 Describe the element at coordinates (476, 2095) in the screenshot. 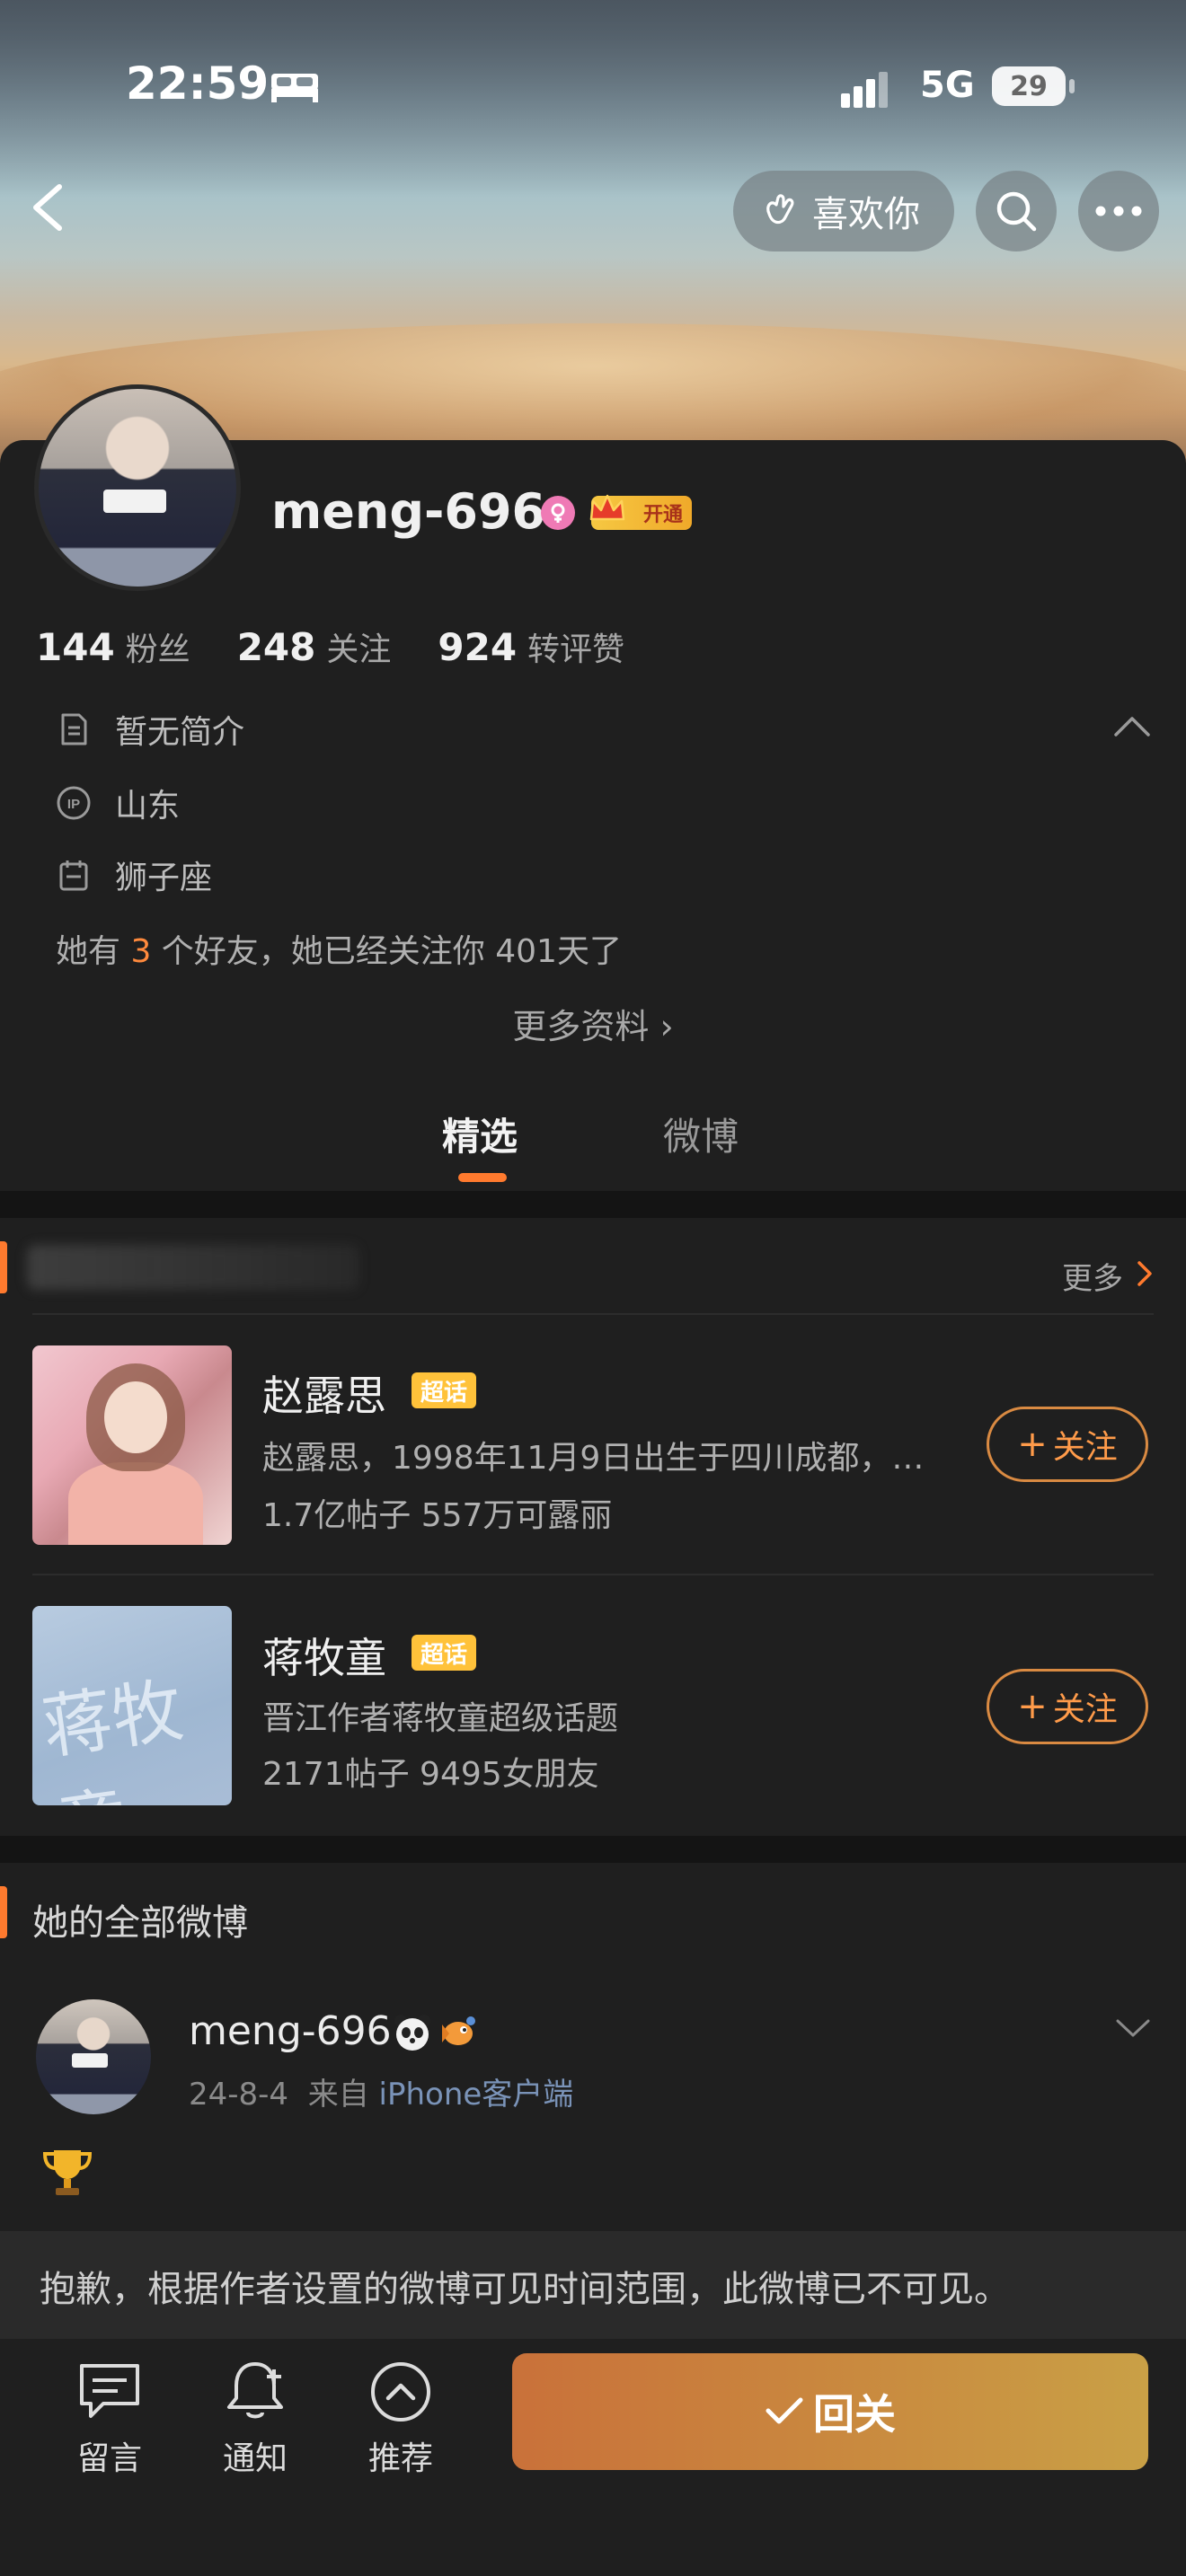

I see `post-source: iPhone客户端` at that location.